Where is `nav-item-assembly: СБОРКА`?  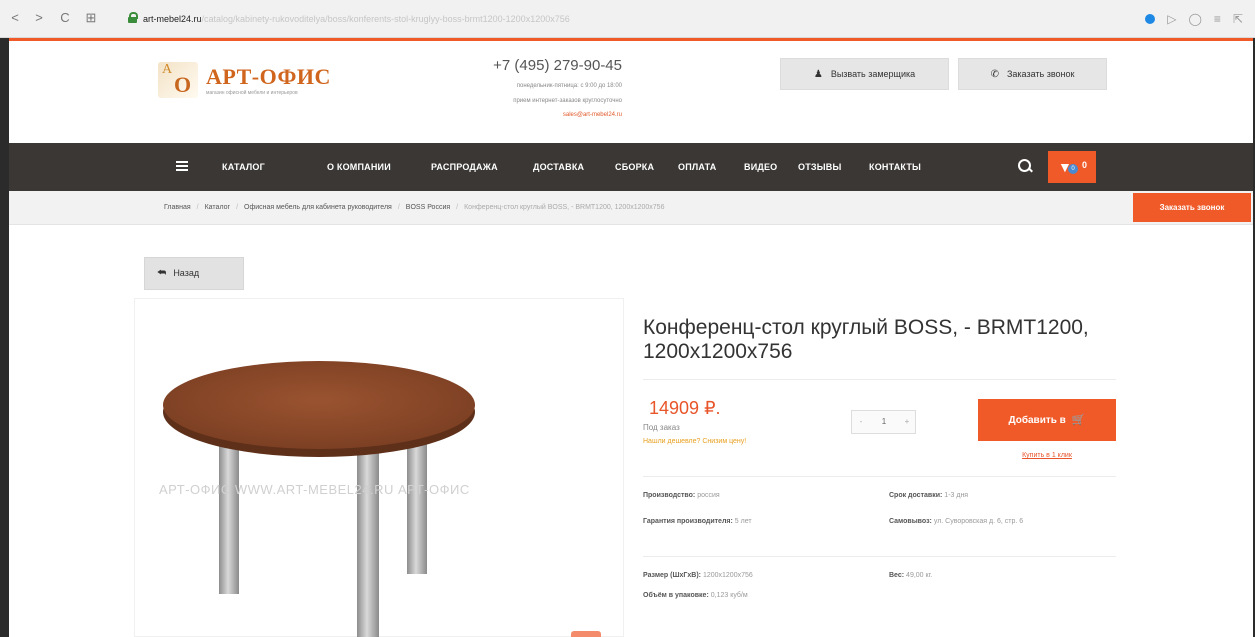
nav-item-assembly: СБОРКА is located at coordinates (634, 167).